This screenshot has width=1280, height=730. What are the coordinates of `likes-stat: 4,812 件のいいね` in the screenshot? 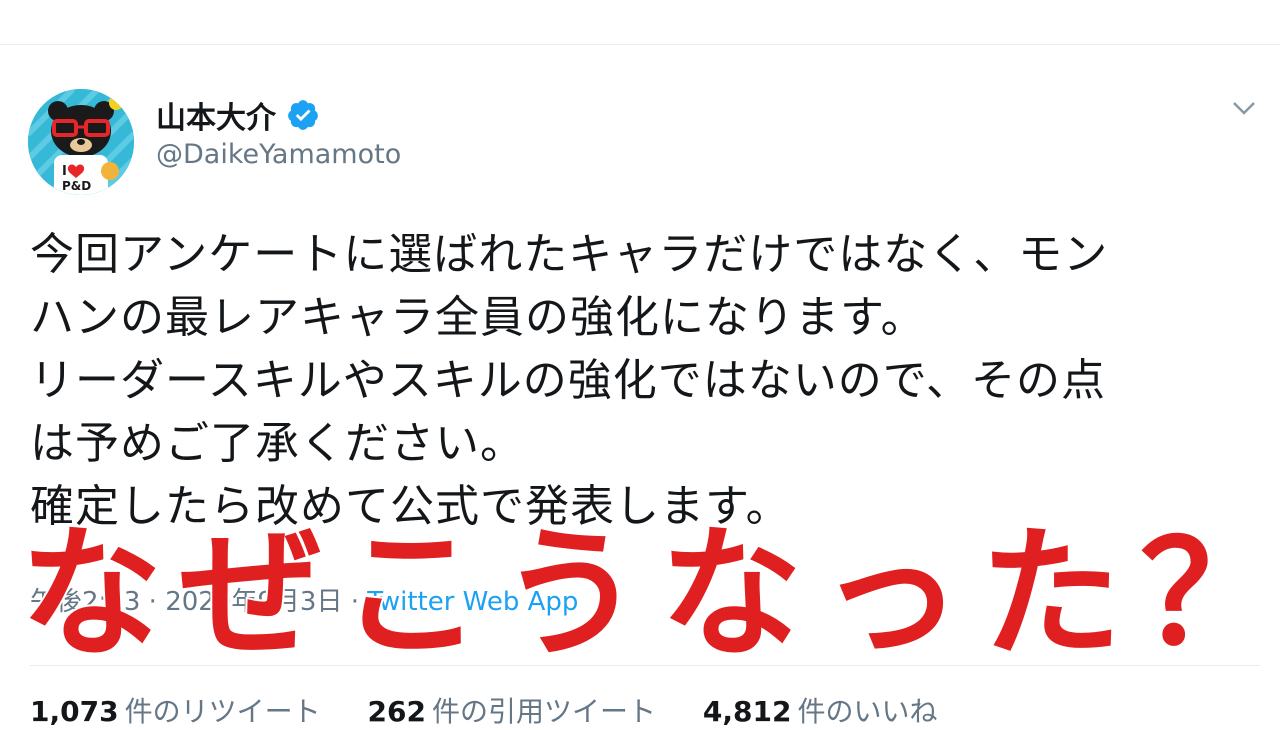 It's located at (820, 711).